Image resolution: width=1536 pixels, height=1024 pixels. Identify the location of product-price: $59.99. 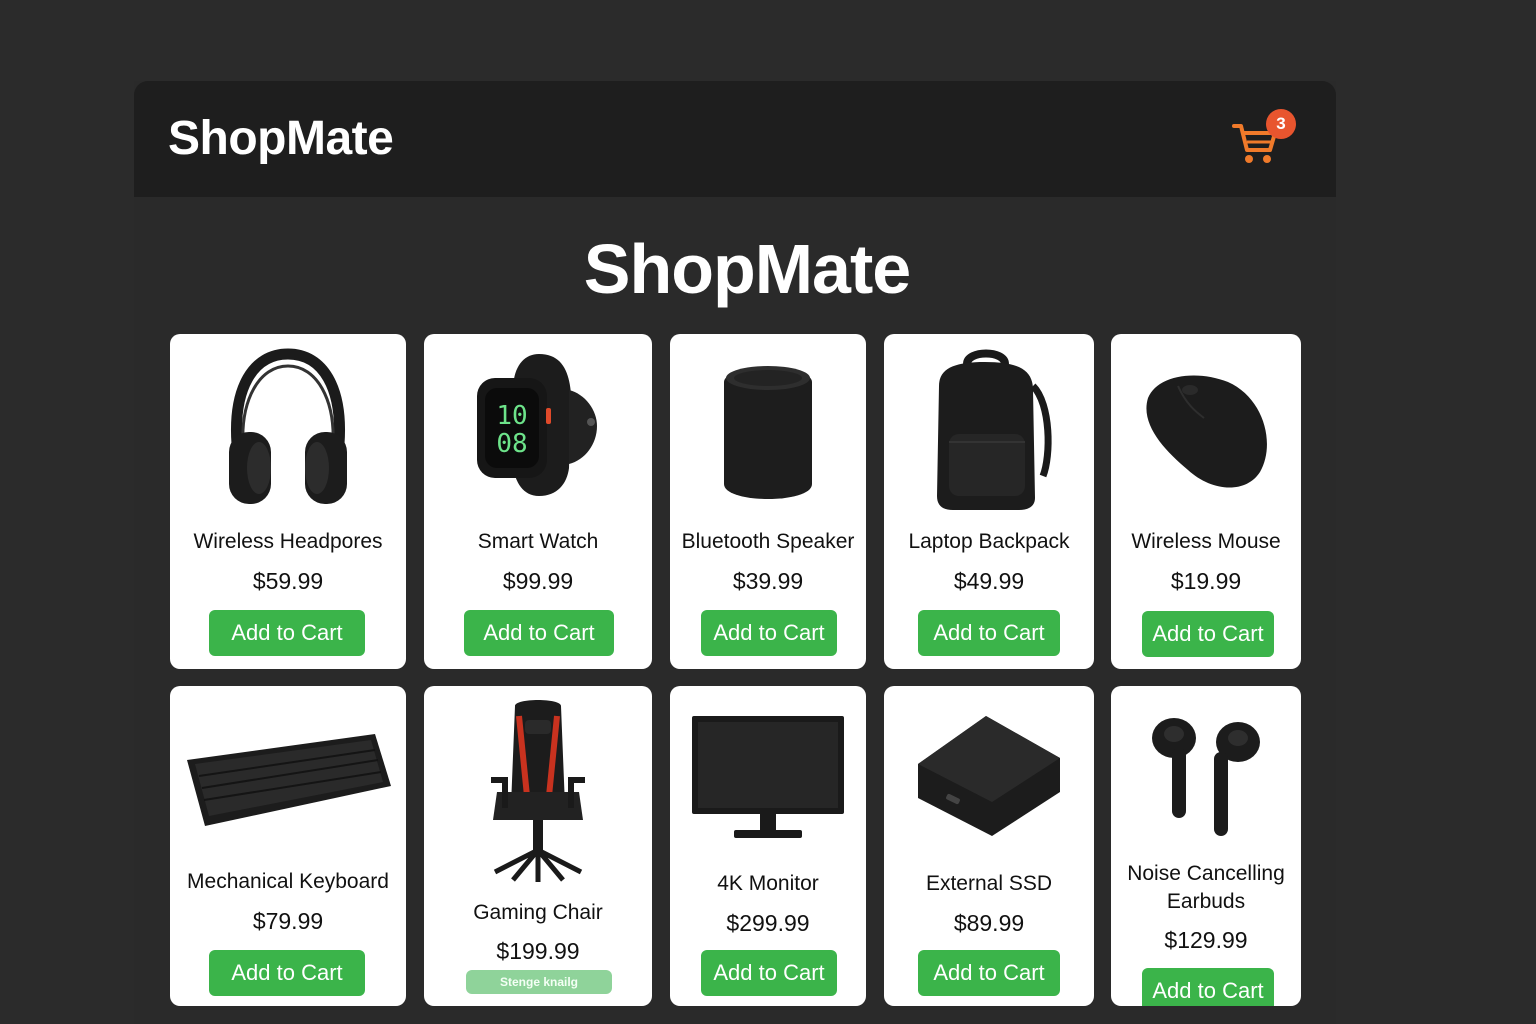
(288, 581).